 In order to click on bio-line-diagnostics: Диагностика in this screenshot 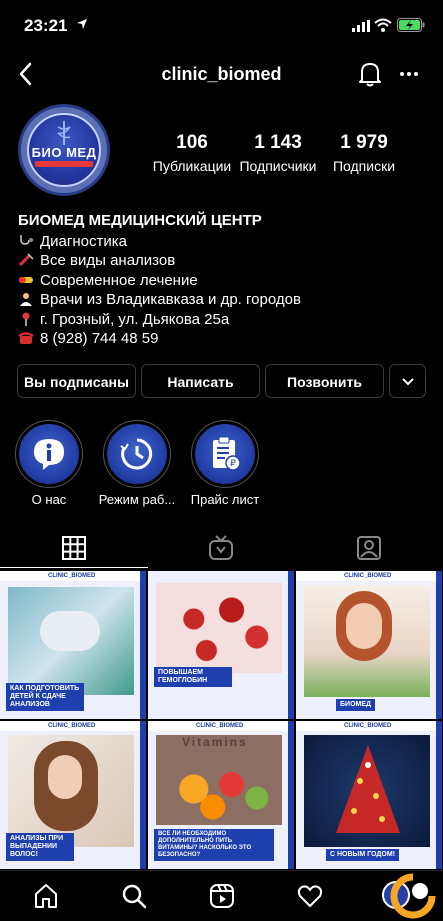, I will do `click(223, 241)`.